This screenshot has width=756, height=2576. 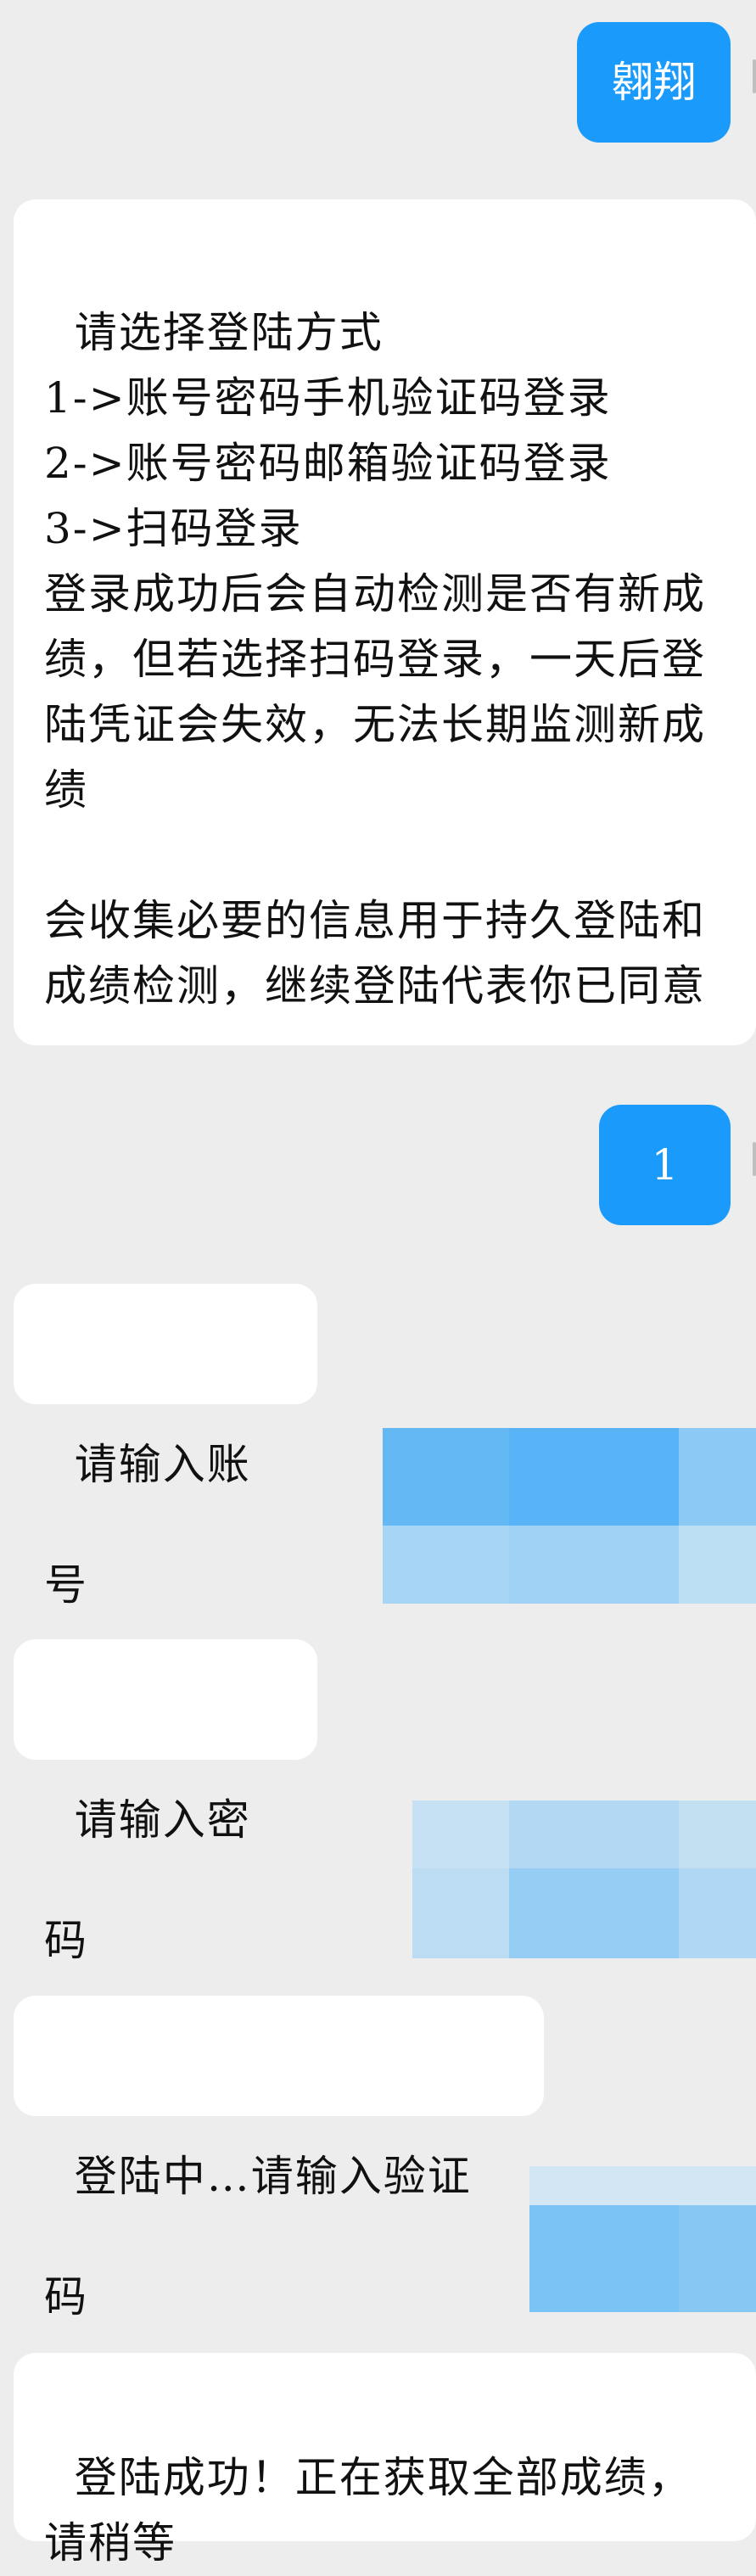 I want to click on user-message-bubble: 翱翔, so click(x=654, y=82).